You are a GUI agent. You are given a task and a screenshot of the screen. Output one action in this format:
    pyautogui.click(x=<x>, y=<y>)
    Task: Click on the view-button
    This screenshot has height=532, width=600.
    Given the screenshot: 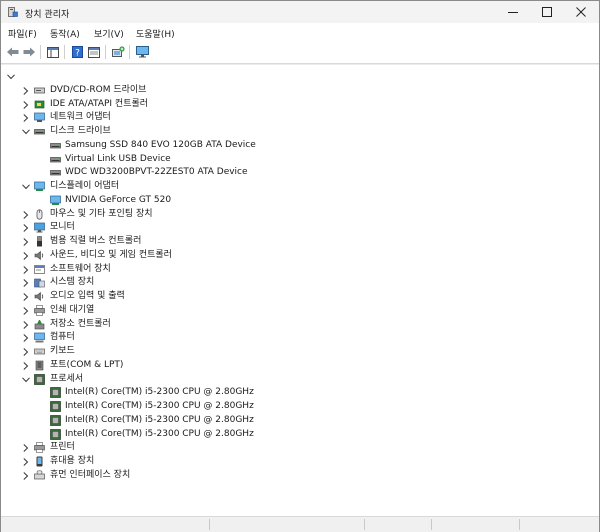 What is the action you would take?
    pyautogui.click(x=94, y=52)
    